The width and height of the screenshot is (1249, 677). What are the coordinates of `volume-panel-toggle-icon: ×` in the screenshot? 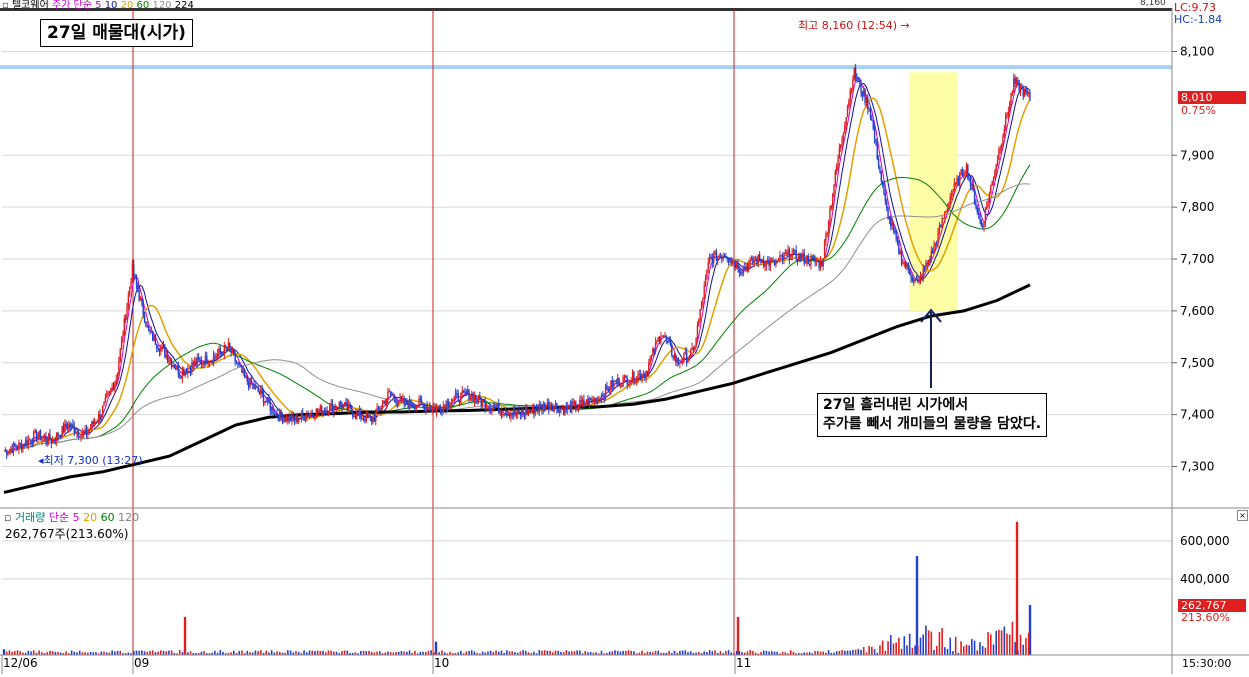 It's located at (1242, 515).